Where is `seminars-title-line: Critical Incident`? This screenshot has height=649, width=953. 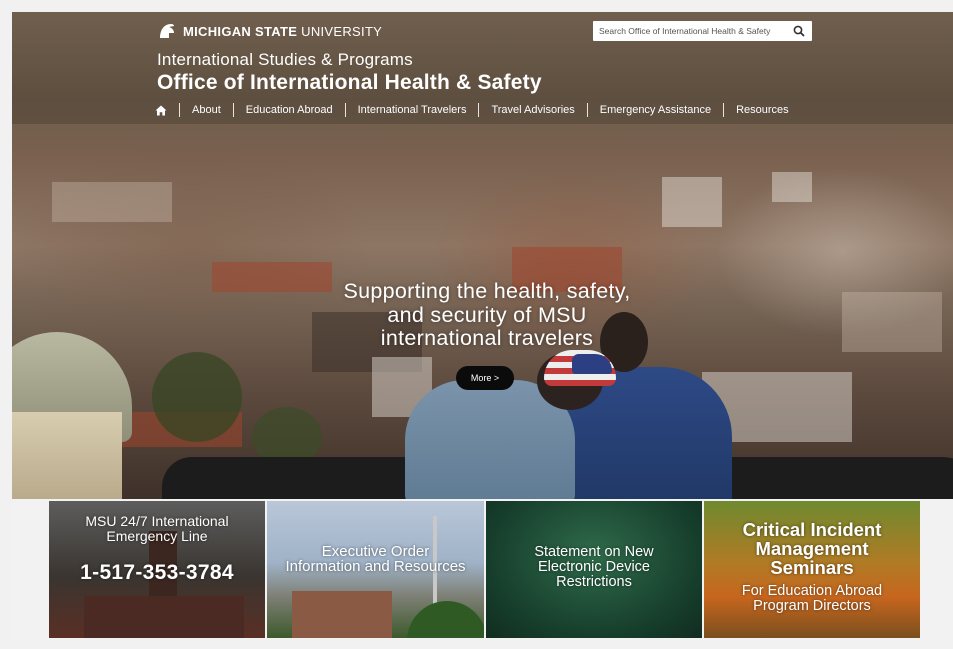 seminars-title-line: Critical Incident is located at coordinates (812, 529).